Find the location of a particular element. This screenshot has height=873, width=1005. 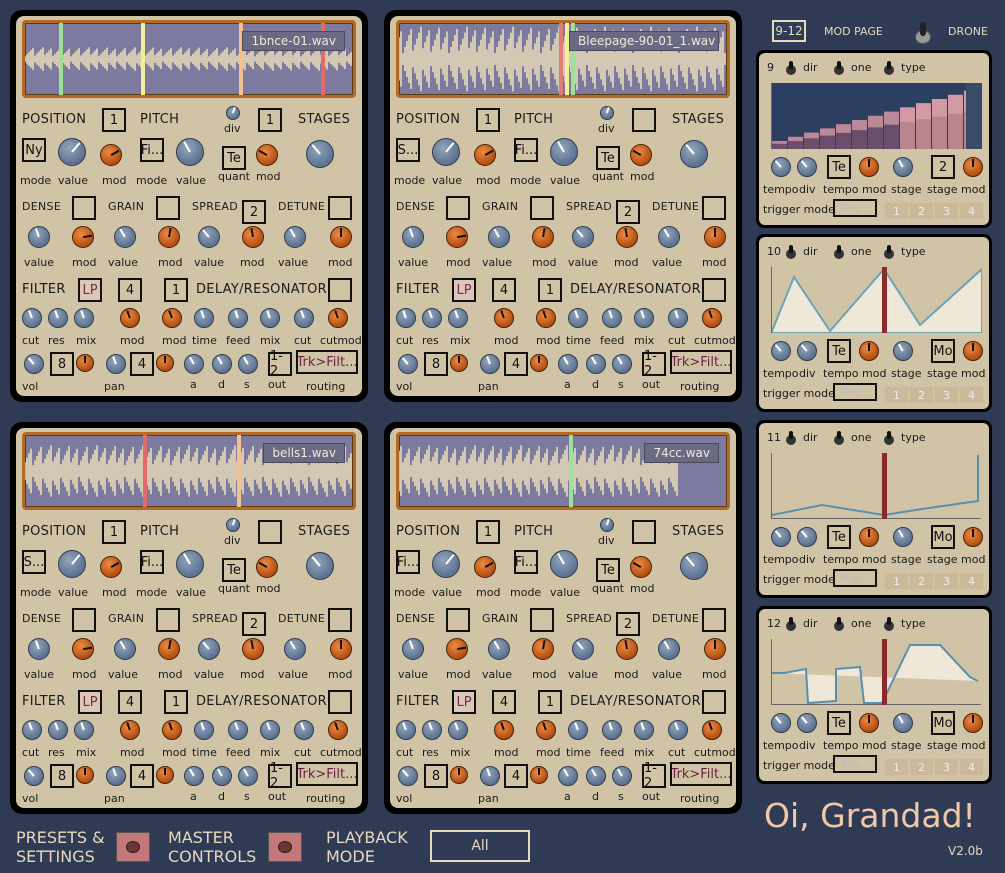

tempo-mod-knob is located at coordinates (869, 537).